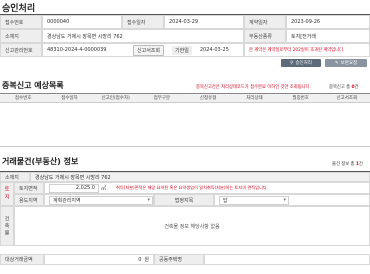 The width and height of the screenshot is (370, 274). Describe the element at coordinates (15, 177) in the screenshot. I see `tx-location-label: 소재지` at that location.